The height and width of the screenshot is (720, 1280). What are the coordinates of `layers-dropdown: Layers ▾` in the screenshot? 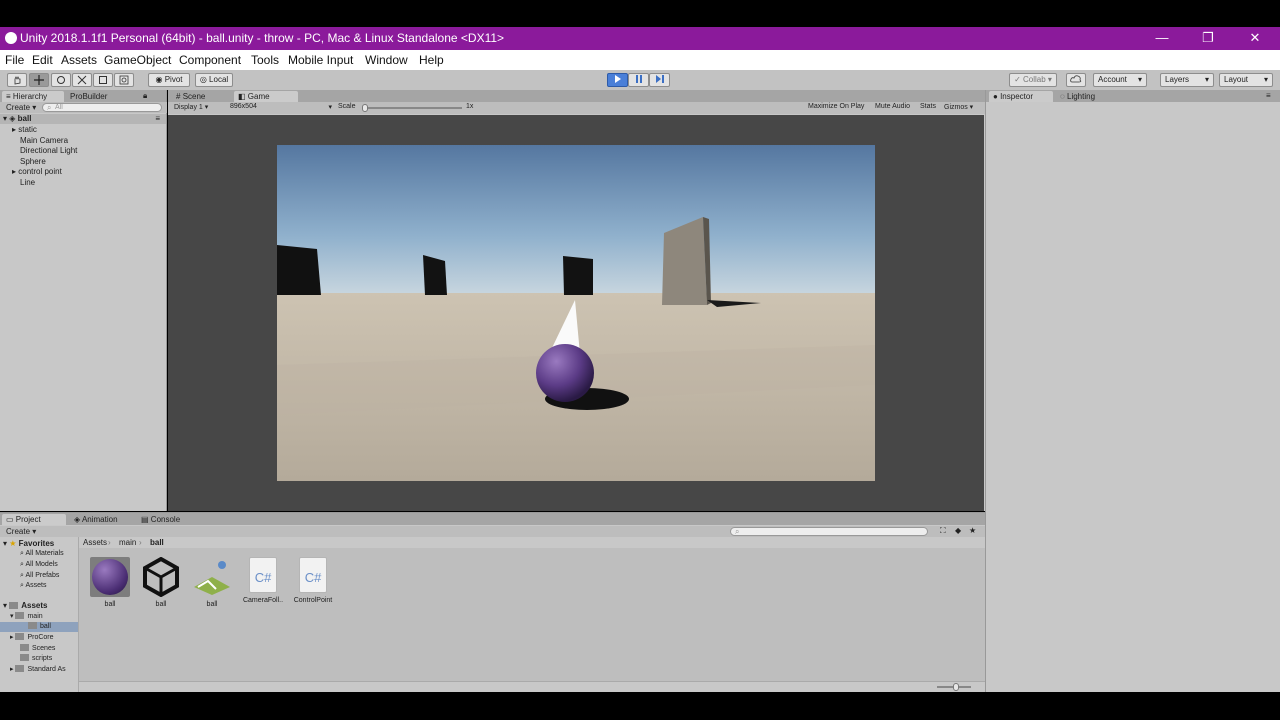 It's located at (1187, 80).